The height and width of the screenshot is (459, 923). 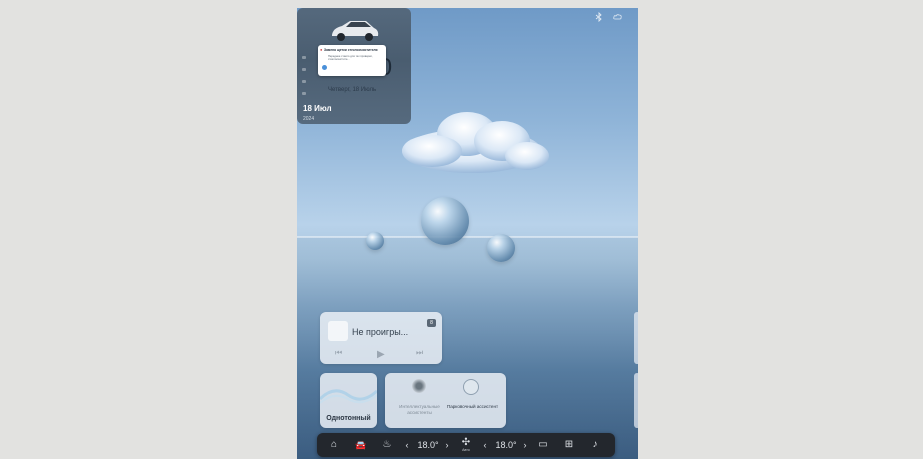 What do you see at coordinates (338, 331) in the screenshot?
I see `album-art` at bounding box center [338, 331].